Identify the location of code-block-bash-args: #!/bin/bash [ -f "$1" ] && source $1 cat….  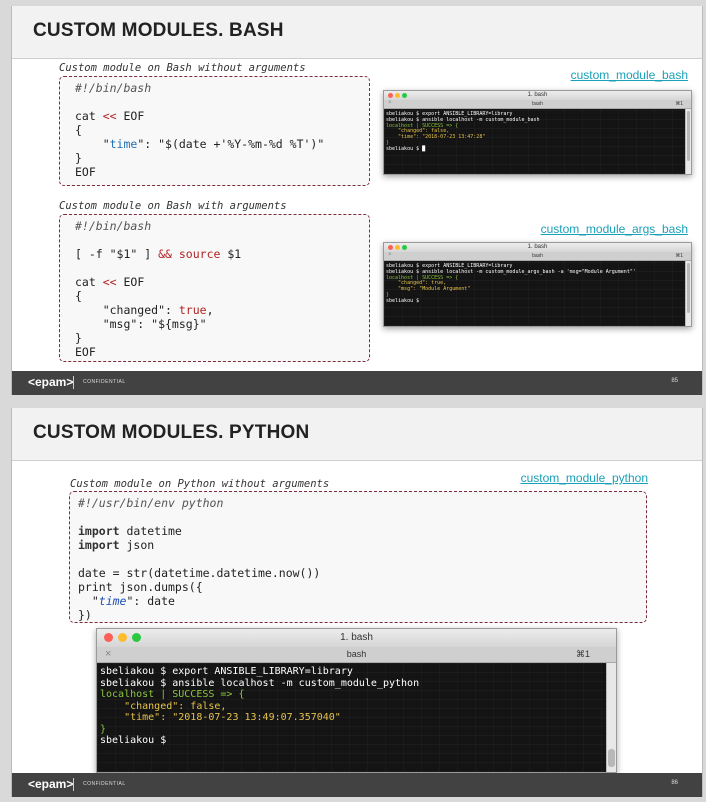
(214, 288).